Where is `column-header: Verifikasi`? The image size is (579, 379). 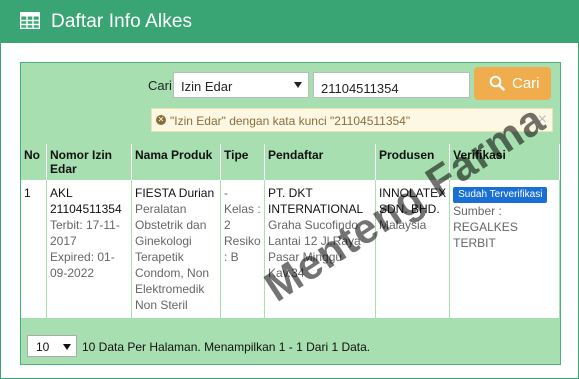
column-header: Verifikasi is located at coordinates (504, 162).